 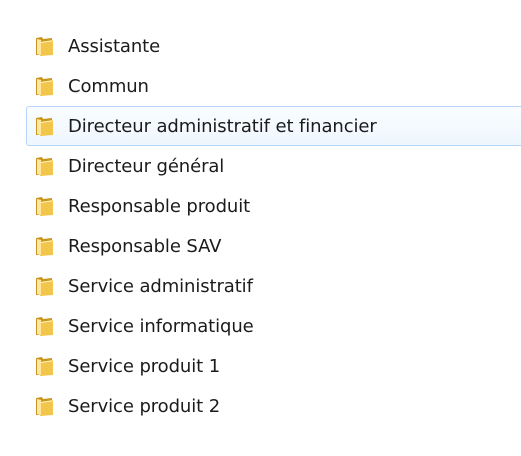 I want to click on folder-label: Directeur administratif et financier, so click(x=222, y=126).